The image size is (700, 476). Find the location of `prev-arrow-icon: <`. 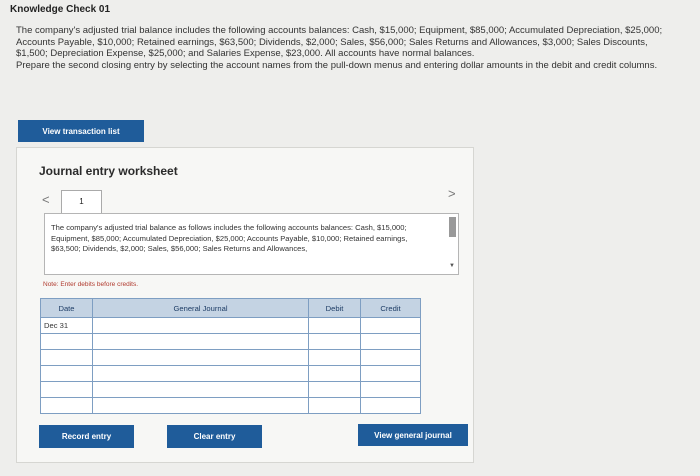

prev-arrow-icon: < is located at coordinates (46, 199).